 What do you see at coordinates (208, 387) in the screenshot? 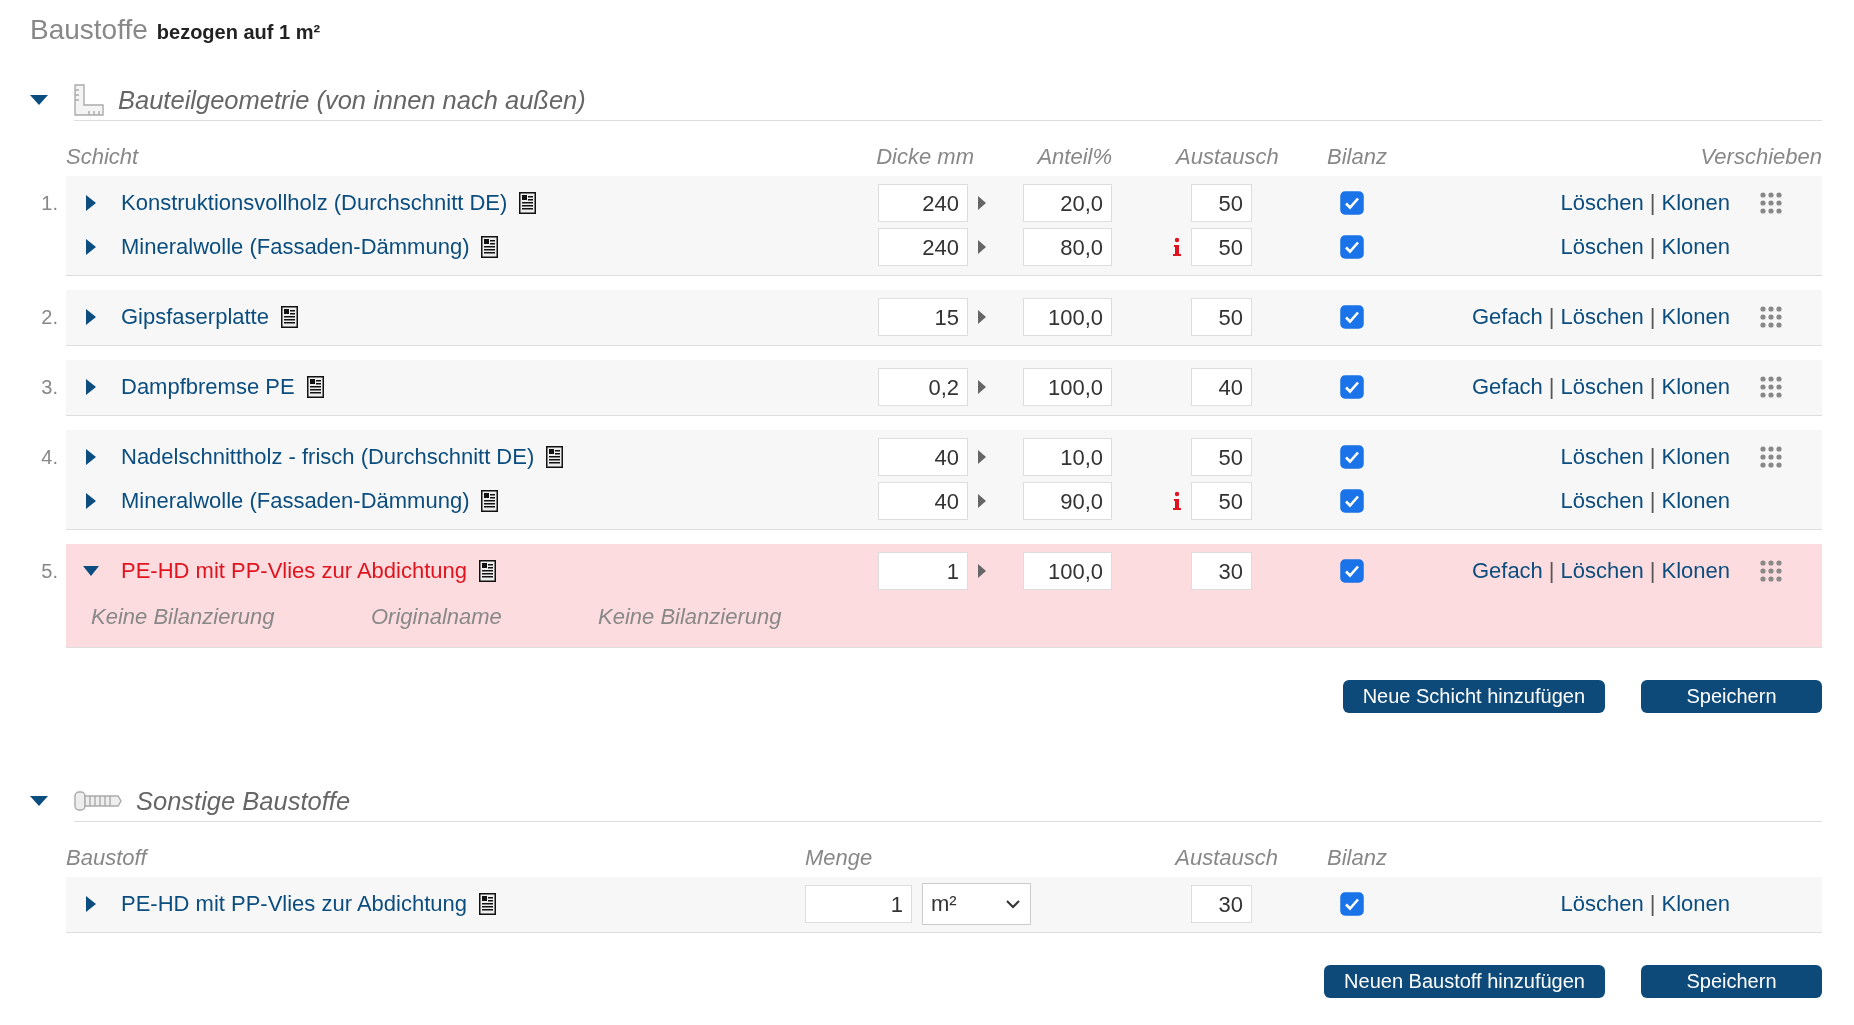
I see `material-link: Dampfbremse PE` at bounding box center [208, 387].